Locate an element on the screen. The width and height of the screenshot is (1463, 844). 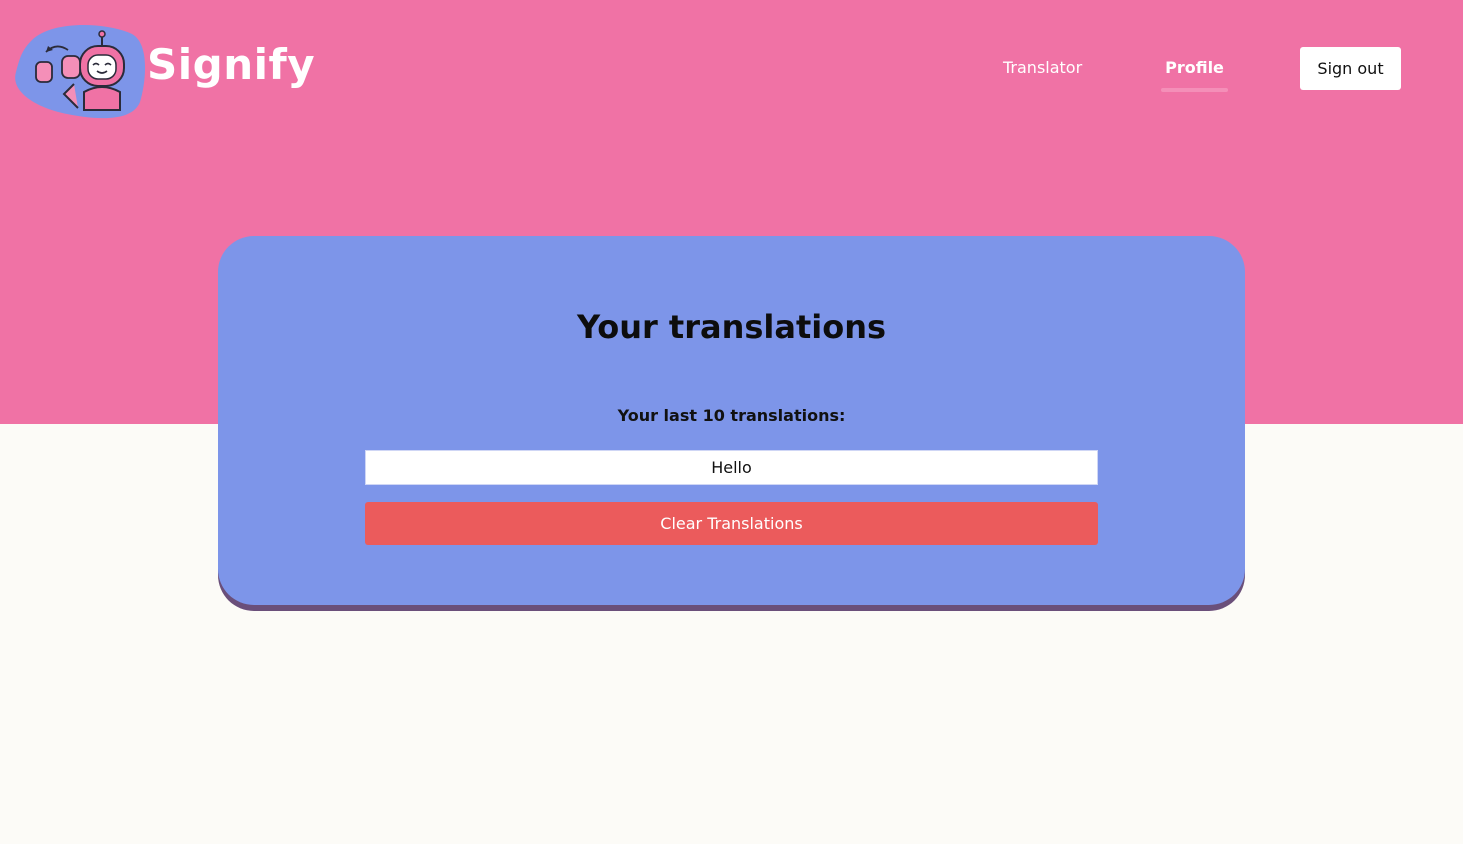
translation-list-item: Hello is located at coordinates (731, 467).